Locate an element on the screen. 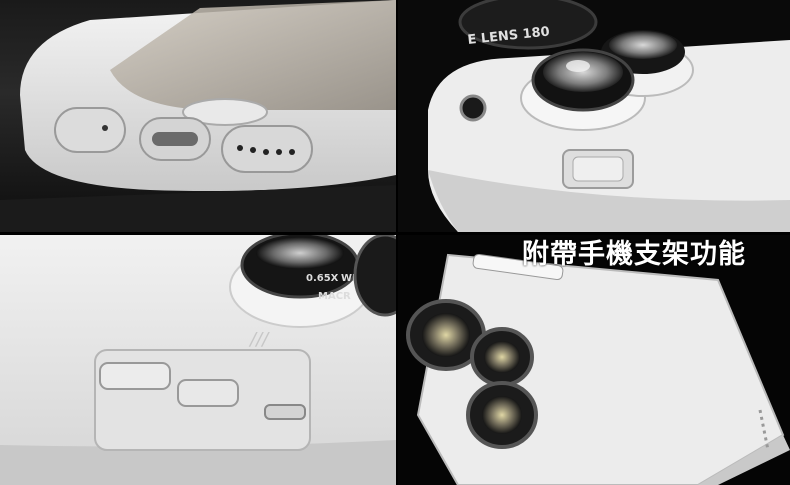 This screenshot has width=790, height=485. macro-lens-label: MACR is located at coordinates (334, 296).